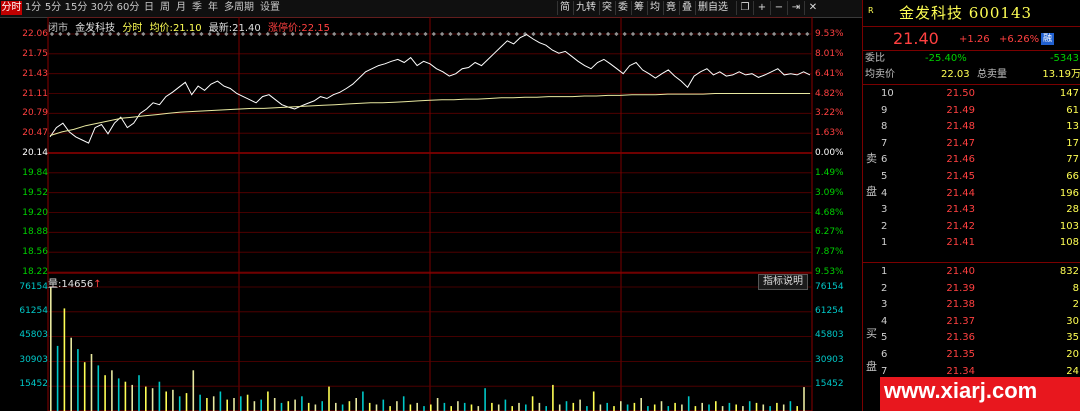 The height and width of the screenshot is (411, 1080). I want to click on sell-order-row: 1 21.41 108, so click(971, 243).